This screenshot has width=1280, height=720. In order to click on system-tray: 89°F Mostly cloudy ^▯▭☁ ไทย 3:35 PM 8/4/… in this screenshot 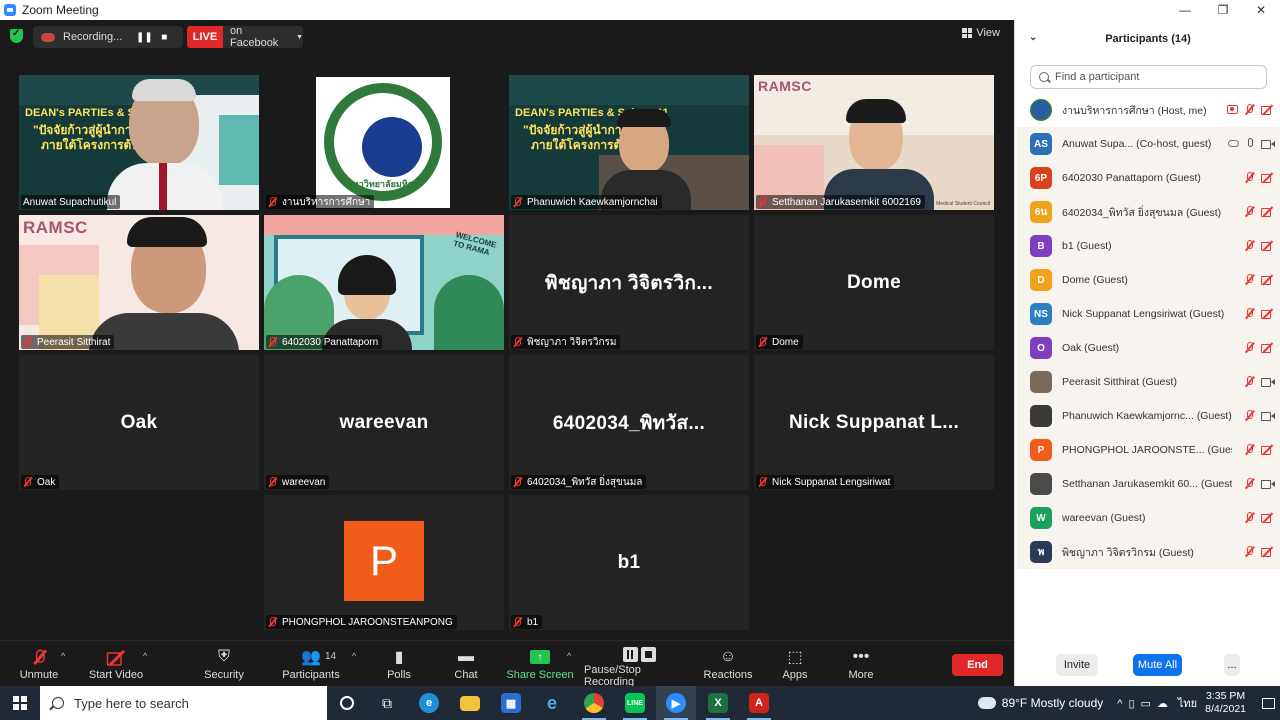, I will do `click(1128, 703)`.